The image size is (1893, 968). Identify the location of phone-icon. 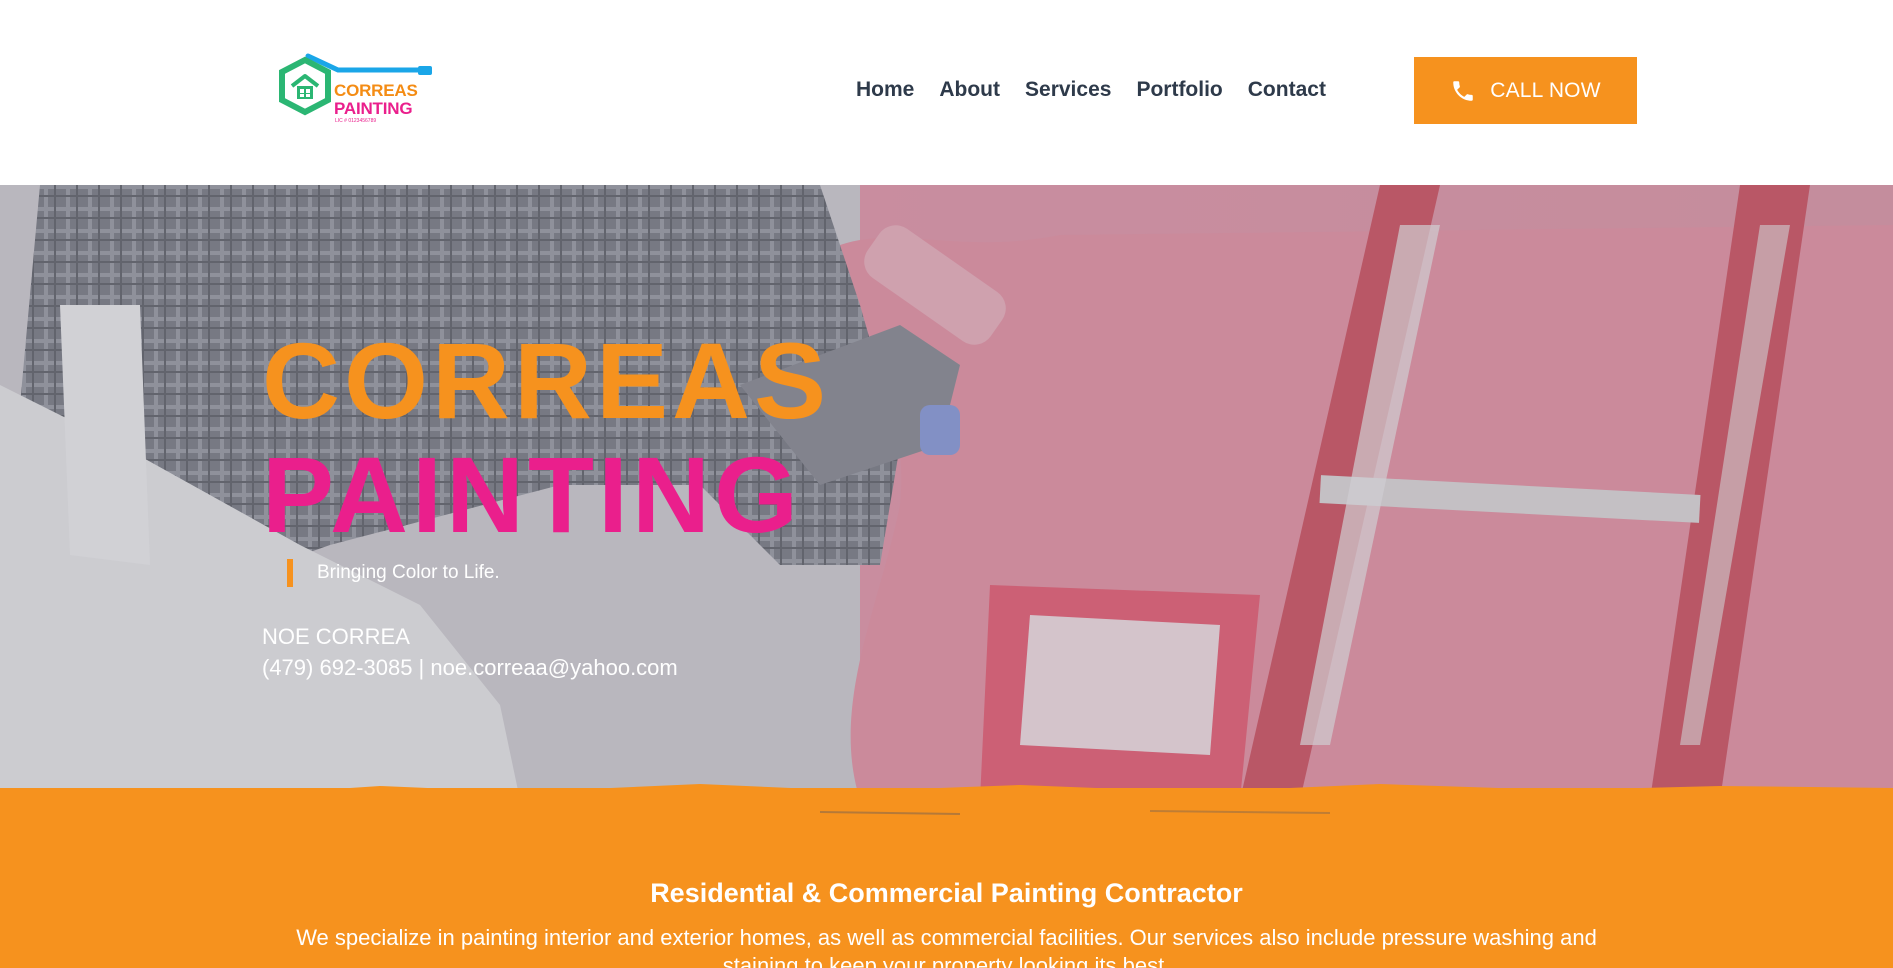
(1463, 90).